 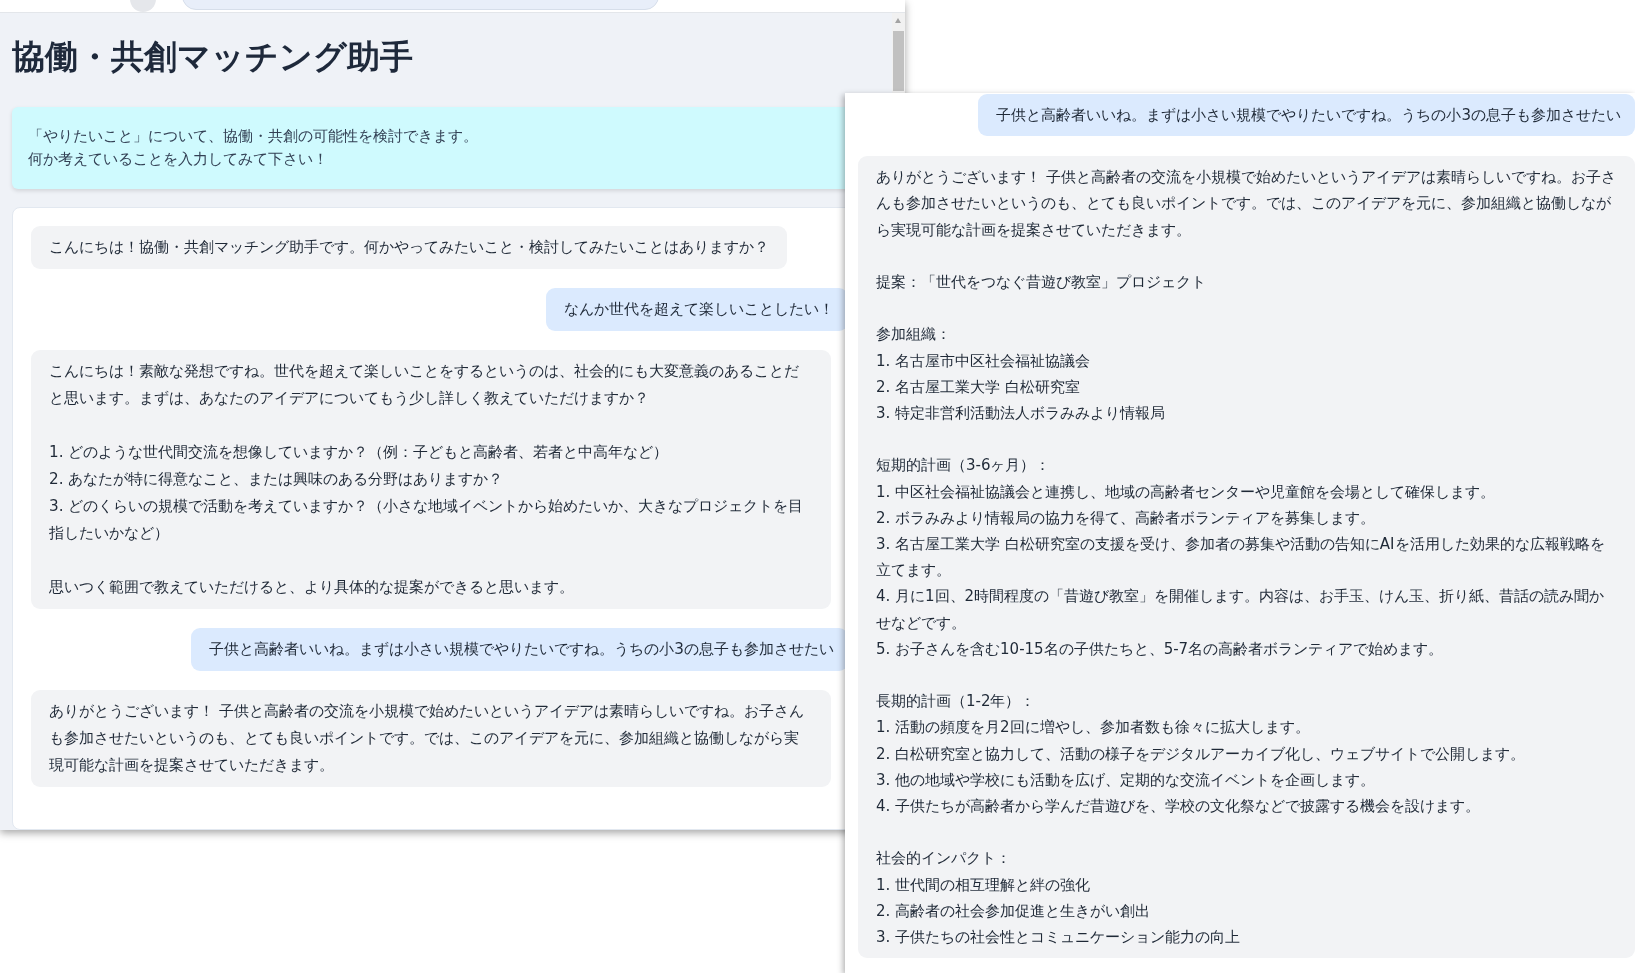 I want to click on message-text: 2. 名古屋工業大学 白松研究室, so click(x=978, y=387).